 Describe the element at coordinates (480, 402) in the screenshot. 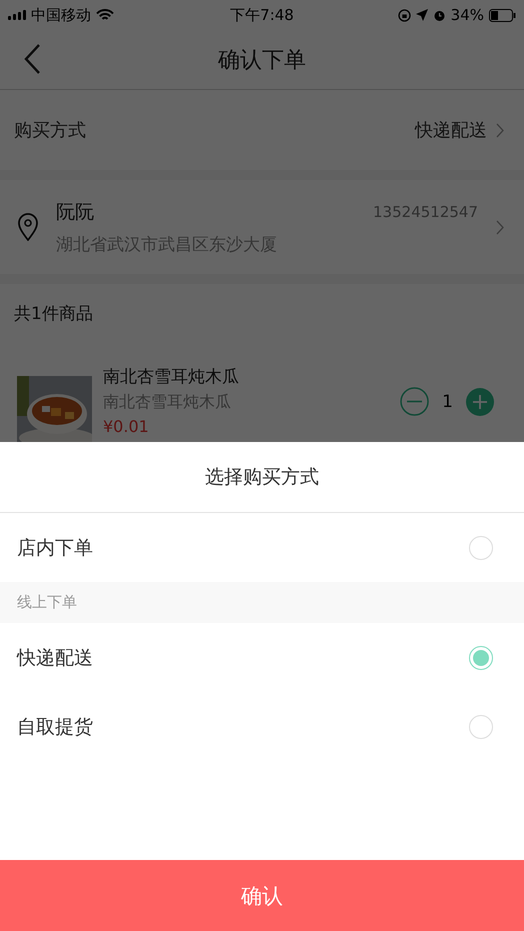

I see `plus-button` at that location.